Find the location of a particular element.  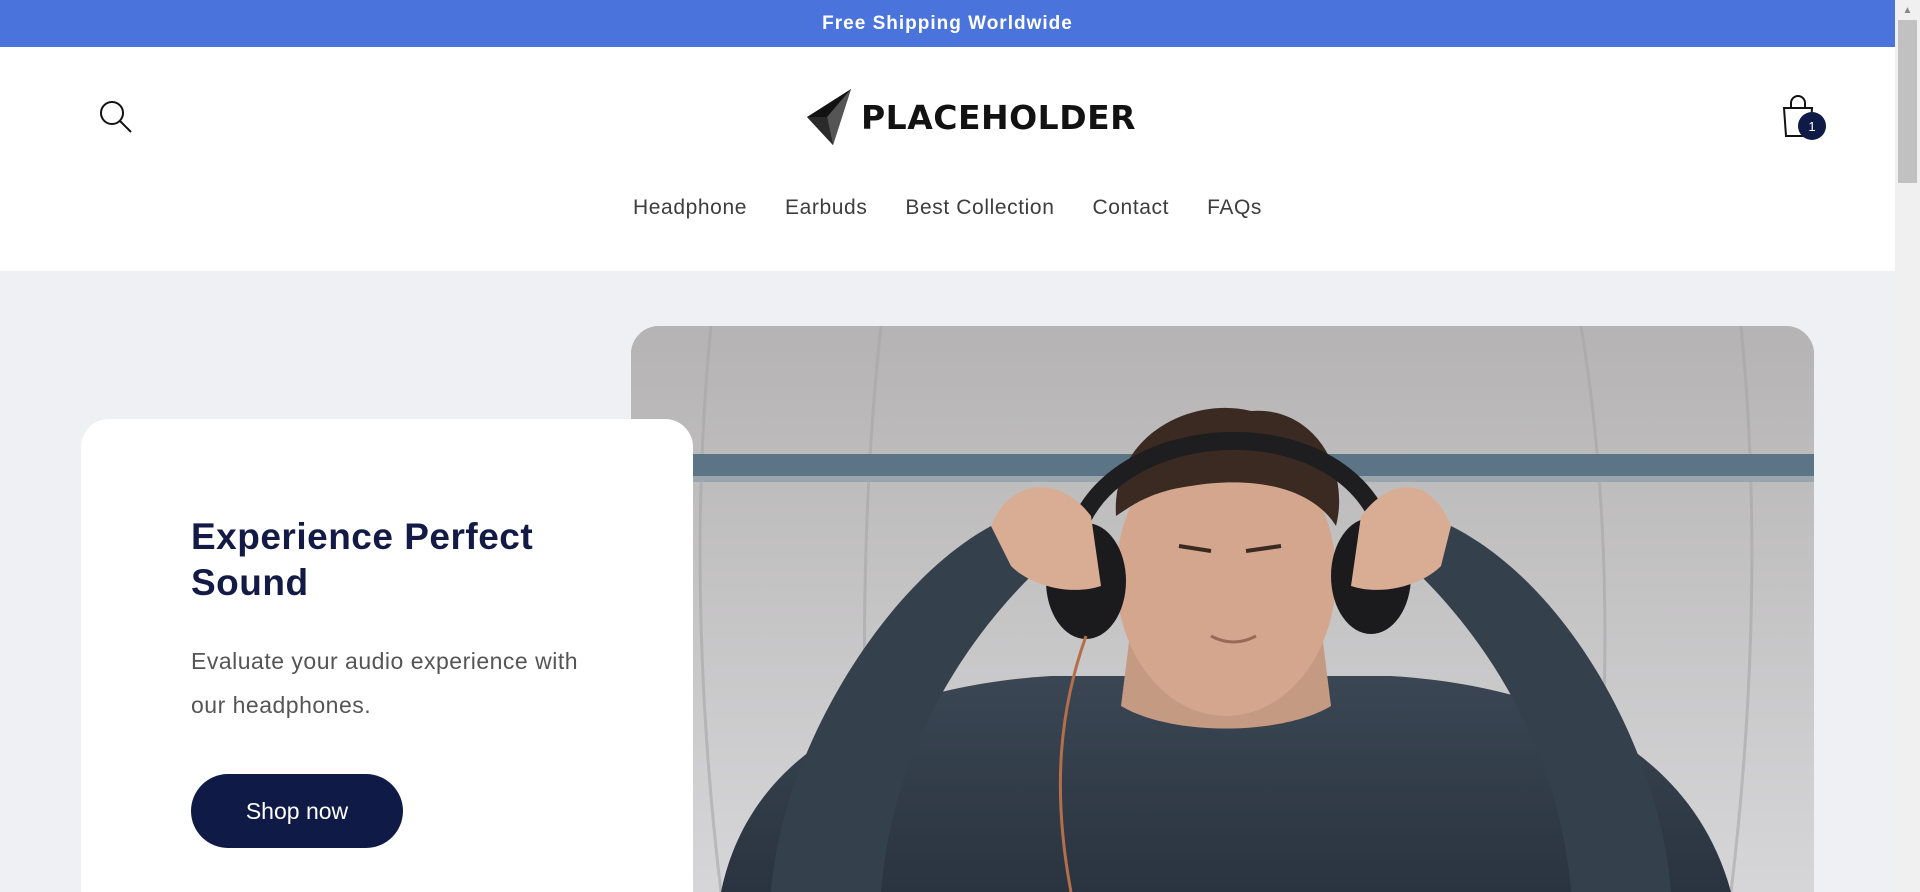

search-icon is located at coordinates (116, 117).